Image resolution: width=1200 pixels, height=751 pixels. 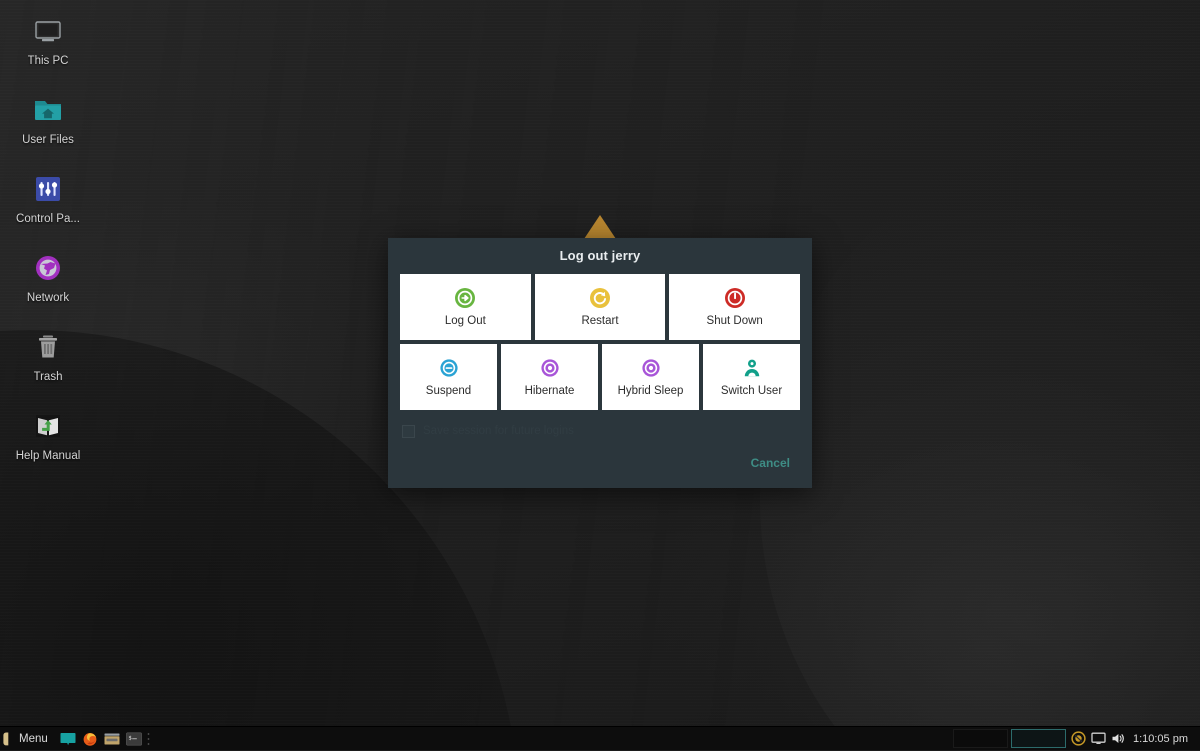 I want to click on menu-label: Menu, so click(x=35, y=739).